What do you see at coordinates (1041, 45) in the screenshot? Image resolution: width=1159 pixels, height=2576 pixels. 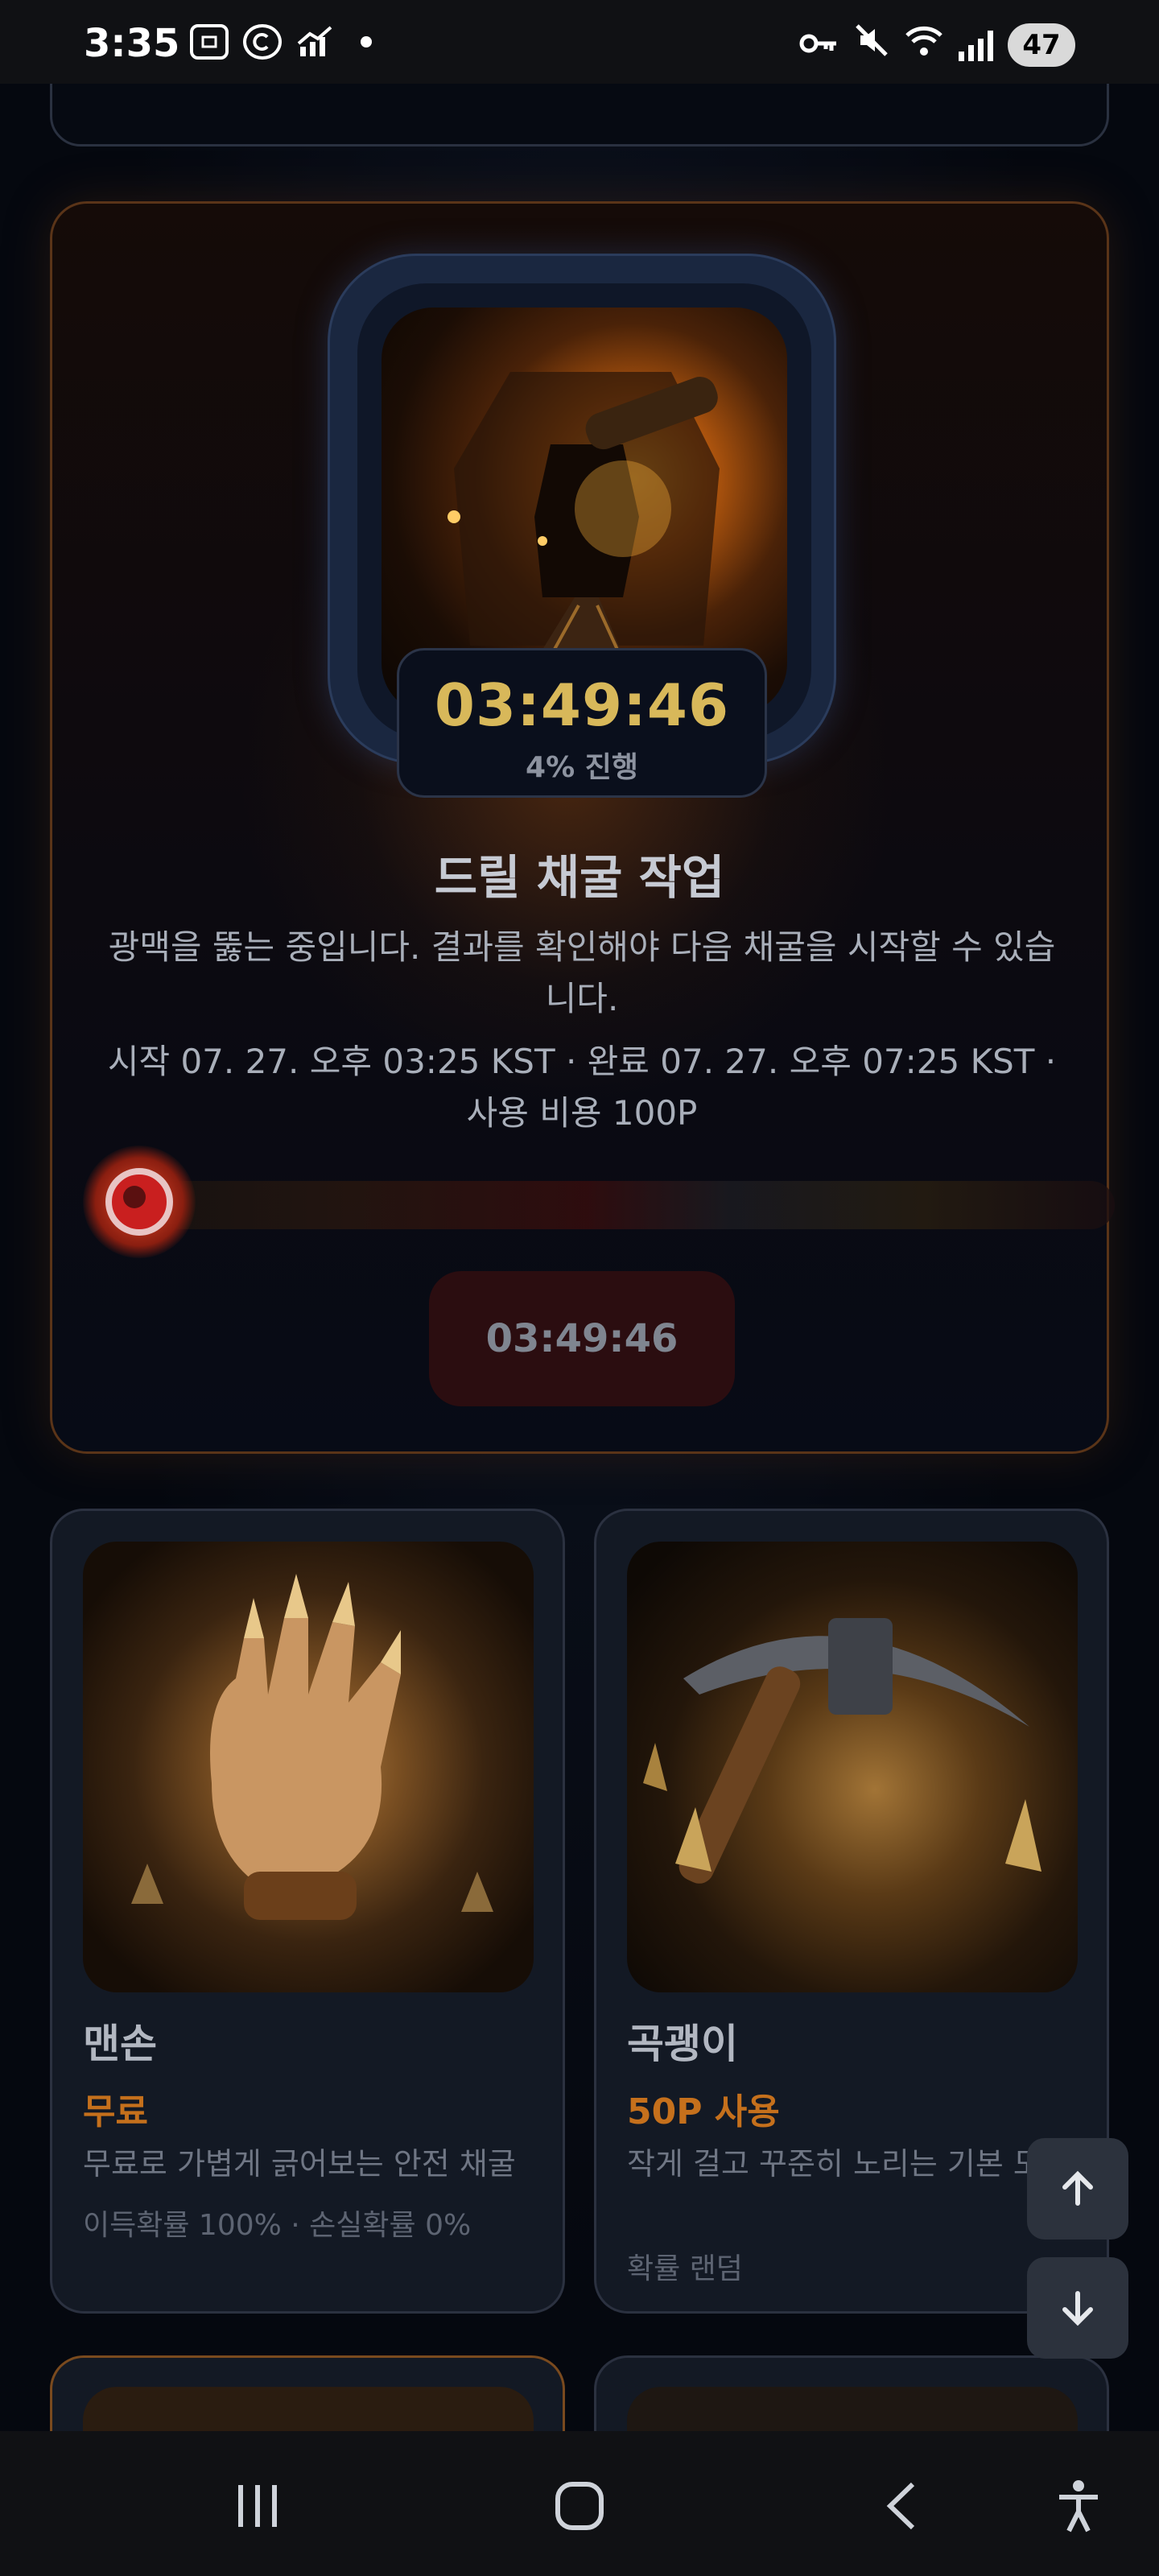 I see `battery-indicator: 47` at bounding box center [1041, 45].